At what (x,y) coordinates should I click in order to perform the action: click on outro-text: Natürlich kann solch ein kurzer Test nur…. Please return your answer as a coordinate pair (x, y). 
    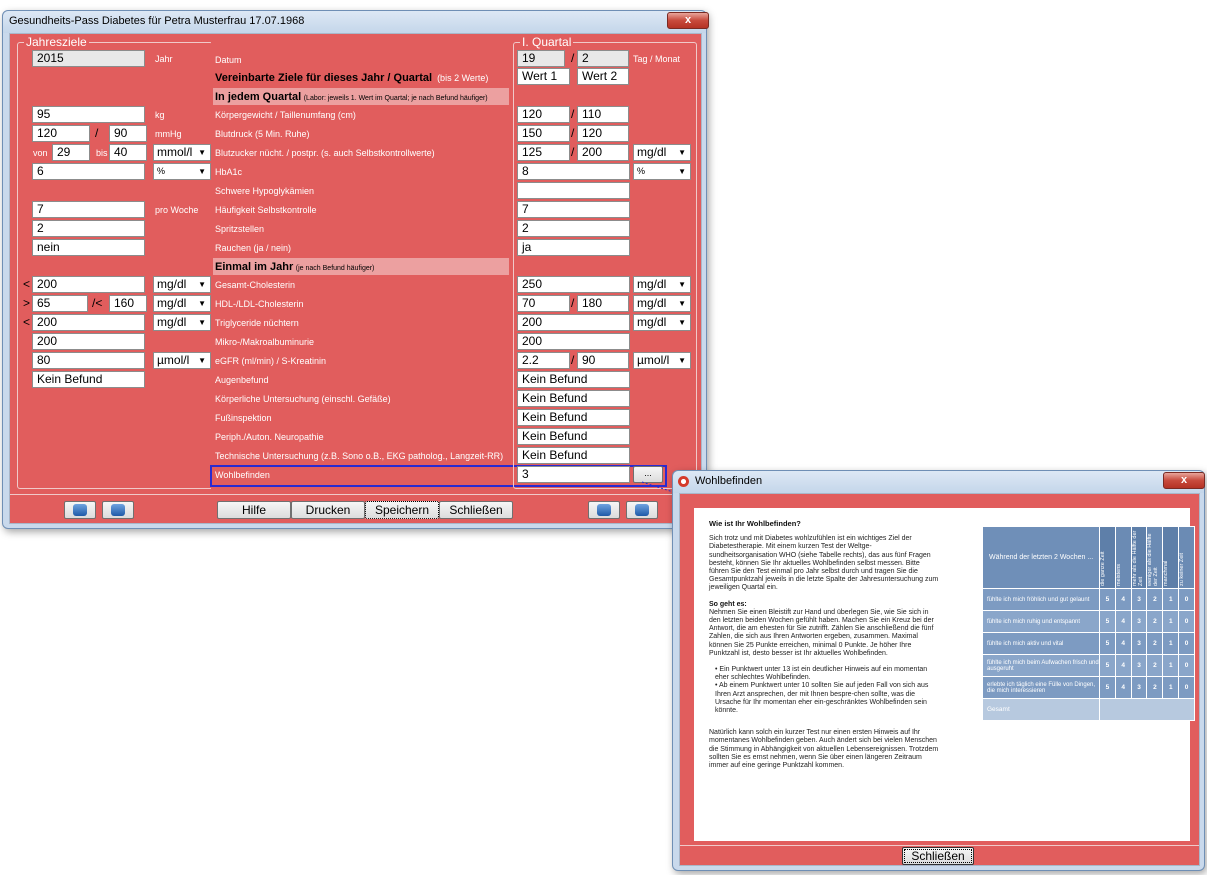
    Looking at the image, I should click on (824, 749).